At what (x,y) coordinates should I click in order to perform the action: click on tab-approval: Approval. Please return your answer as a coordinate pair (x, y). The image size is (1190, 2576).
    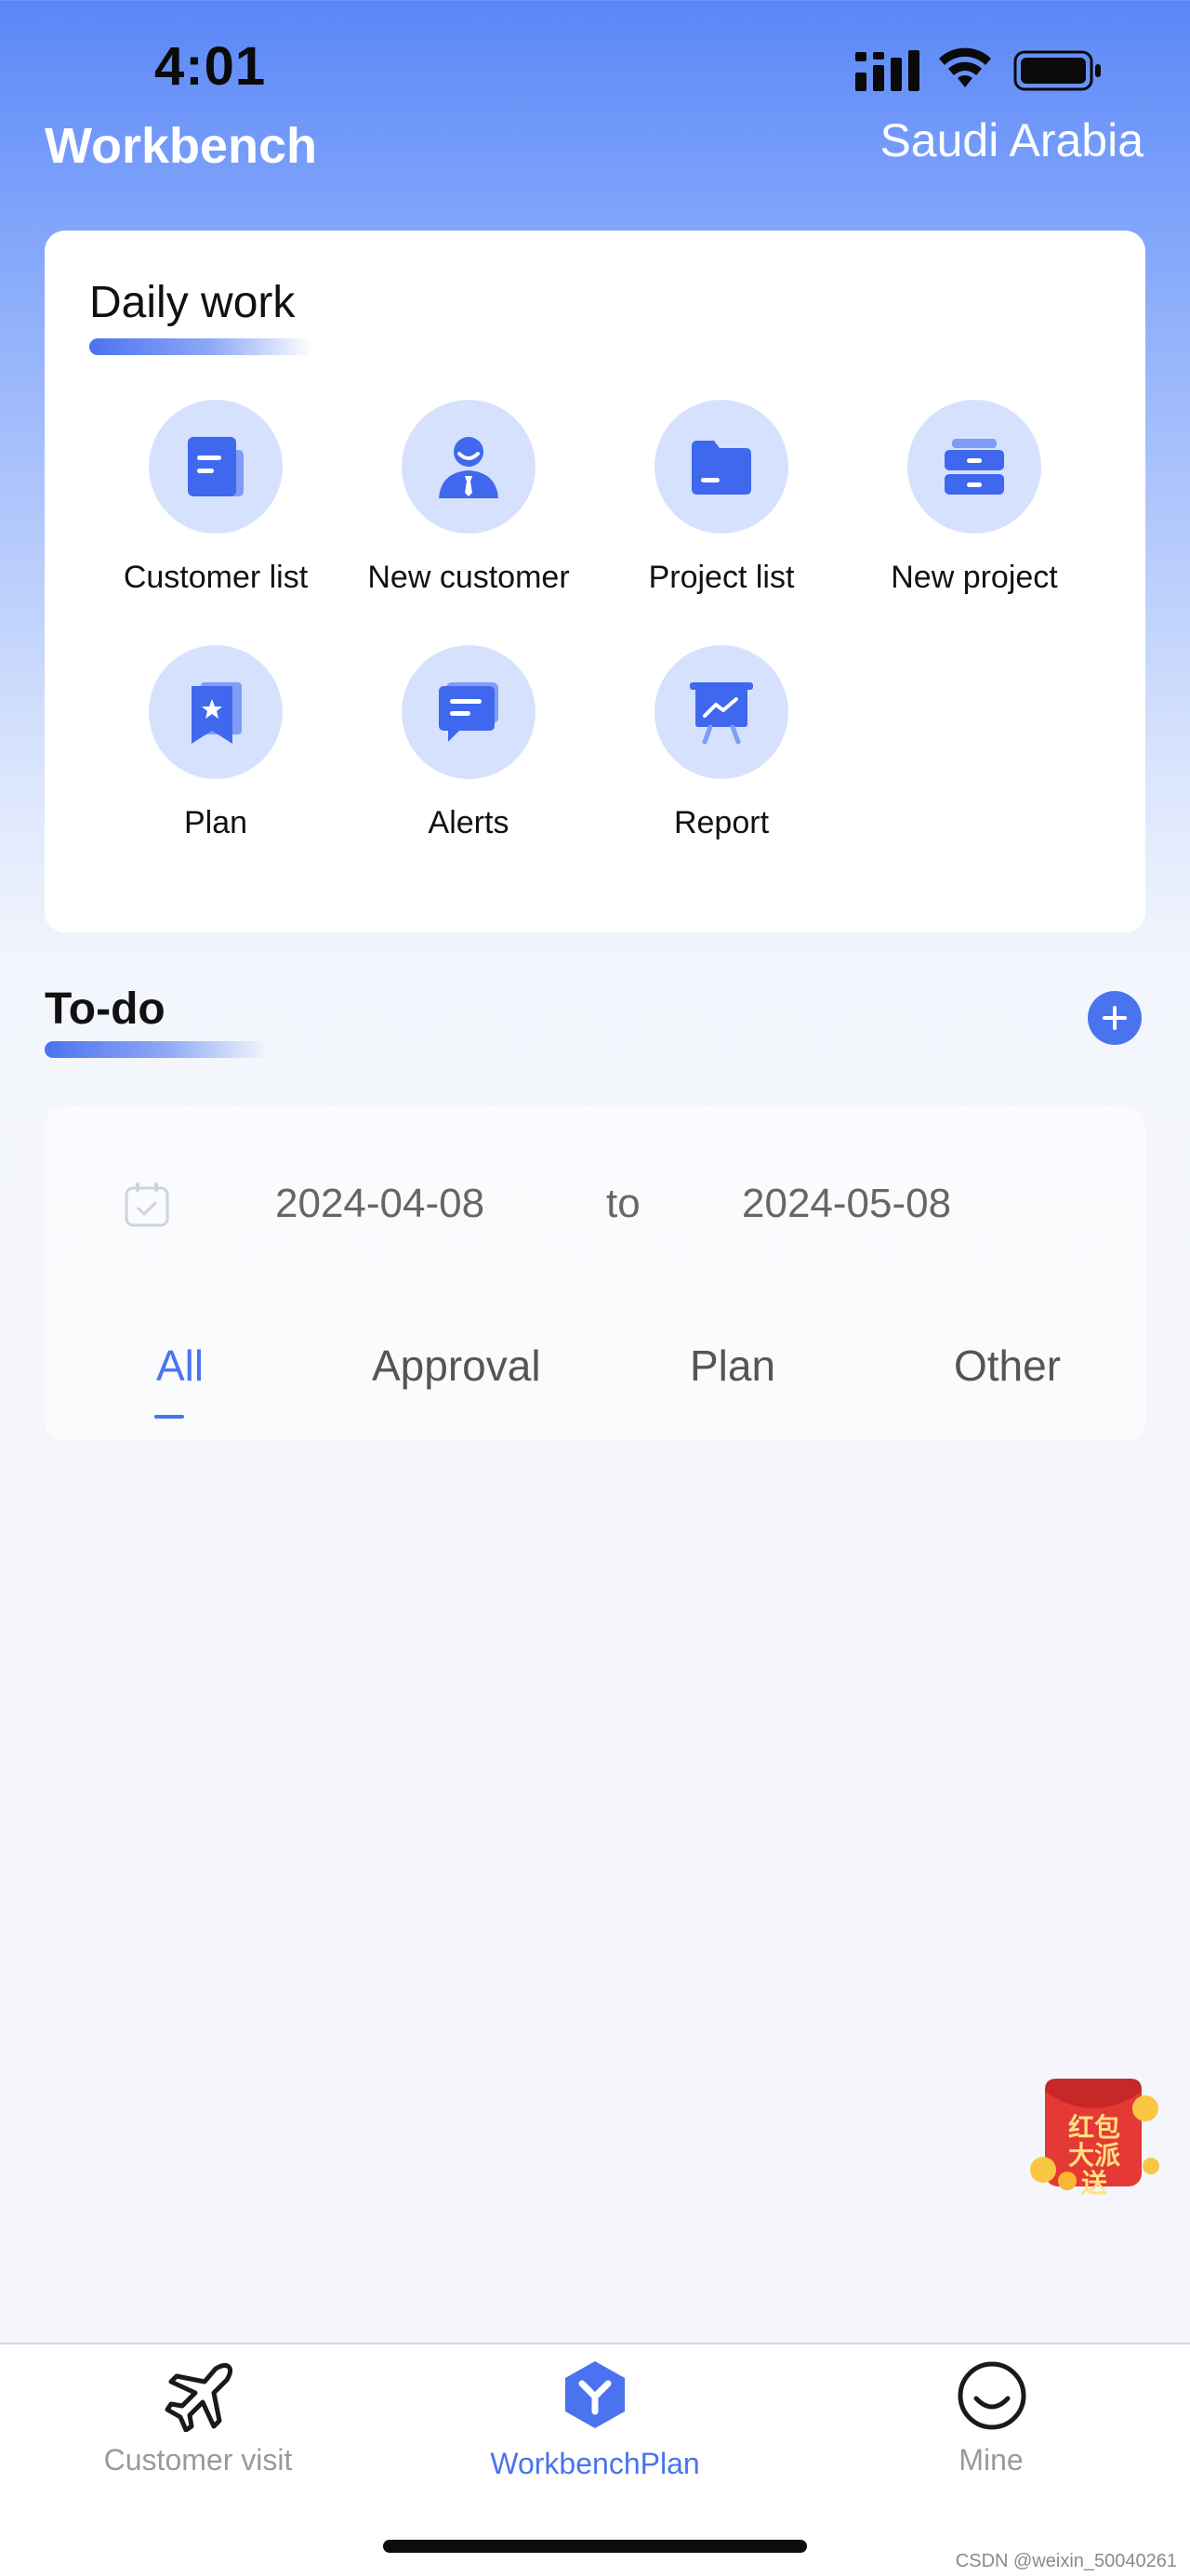
    Looking at the image, I should click on (456, 1366).